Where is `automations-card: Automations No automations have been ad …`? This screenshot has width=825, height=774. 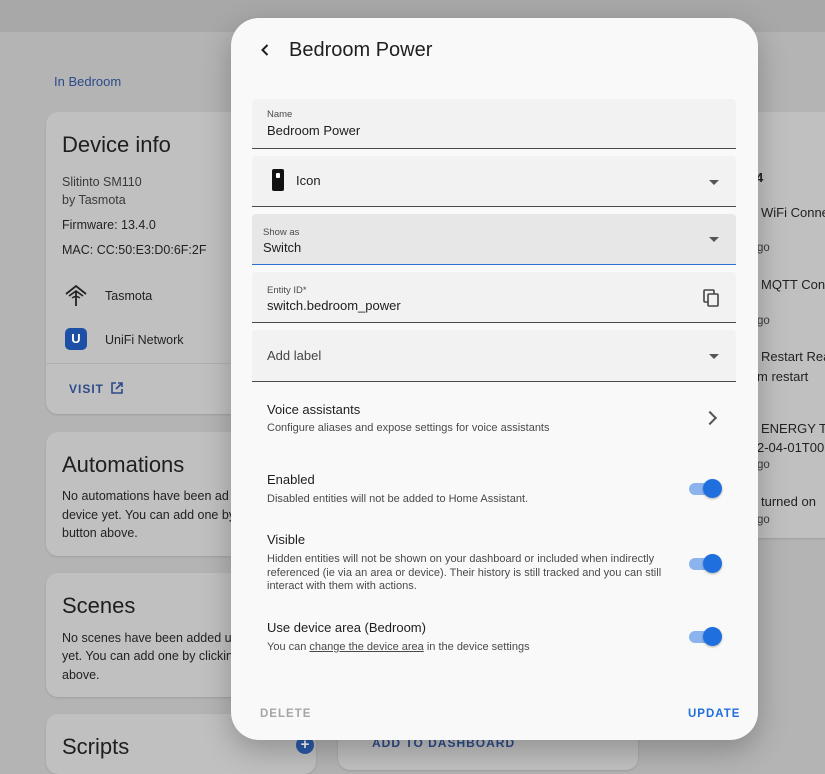 automations-card: Automations No automations have been ad … is located at coordinates (146, 494).